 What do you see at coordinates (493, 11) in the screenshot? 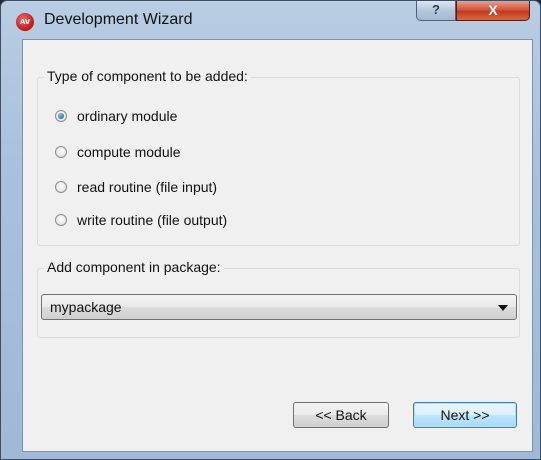
I see `close-button: X` at bounding box center [493, 11].